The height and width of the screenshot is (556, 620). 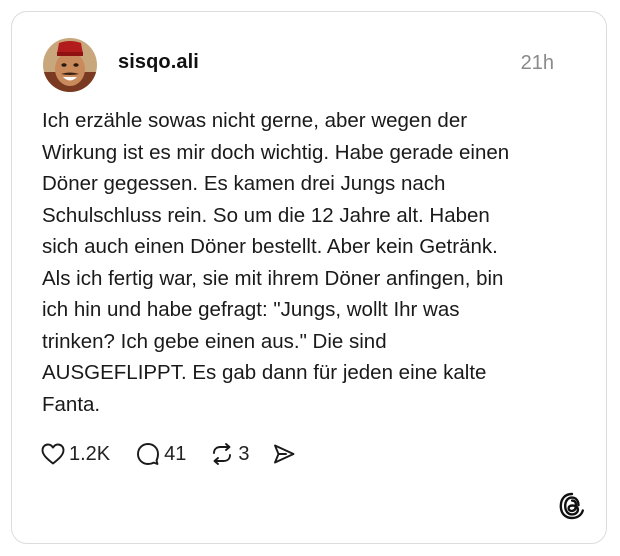 I want to click on like-count: 1.2K, so click(x=90, y=453).